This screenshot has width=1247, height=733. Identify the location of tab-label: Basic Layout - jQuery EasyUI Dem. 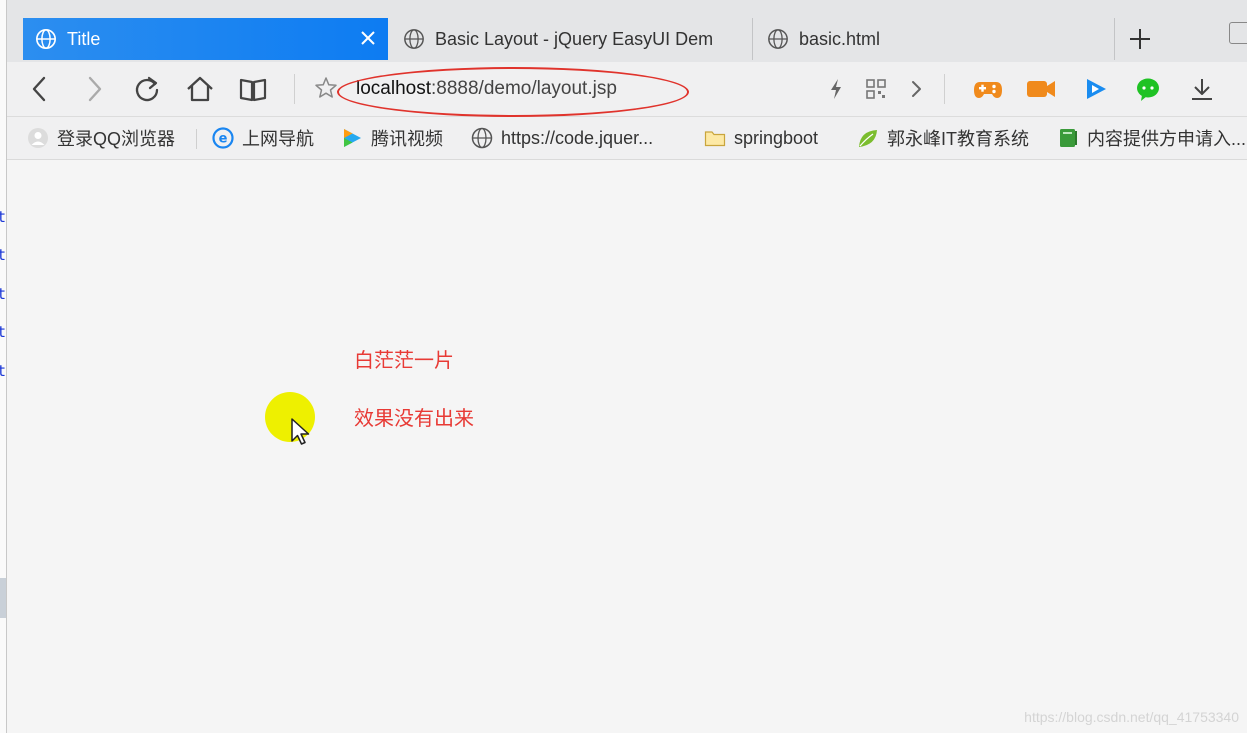
(574, 38).